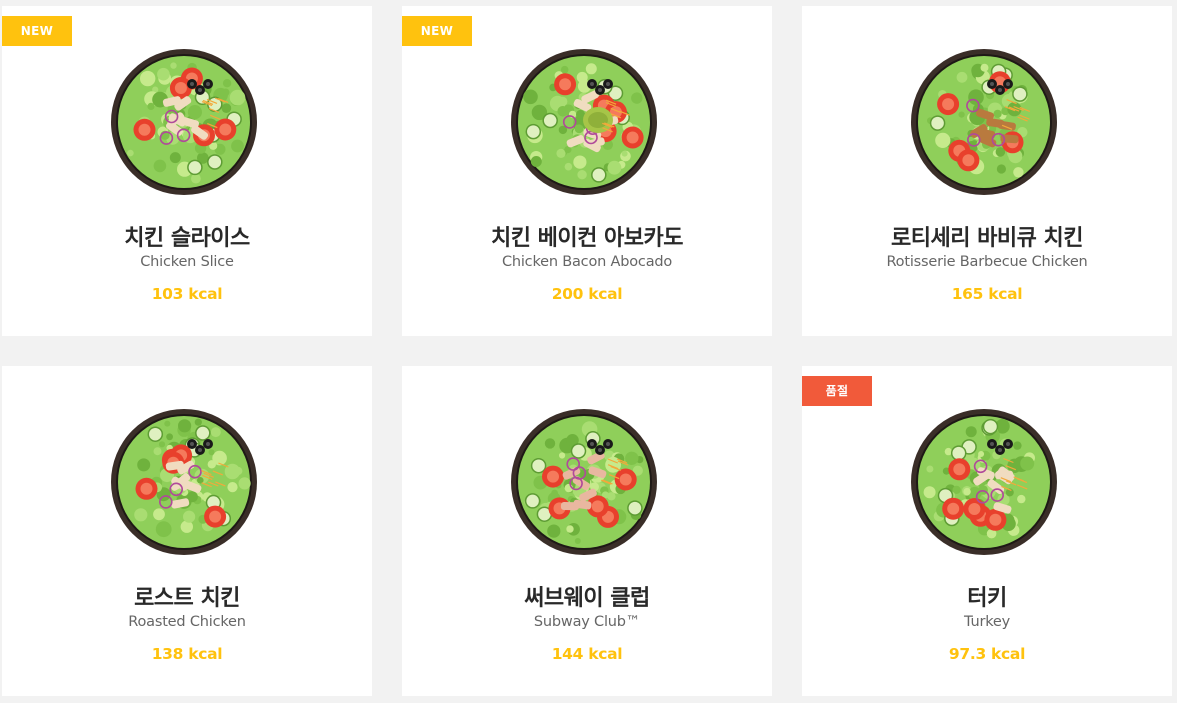  I want to click on product-name-english: Chicken Slice, so click(187, 262).